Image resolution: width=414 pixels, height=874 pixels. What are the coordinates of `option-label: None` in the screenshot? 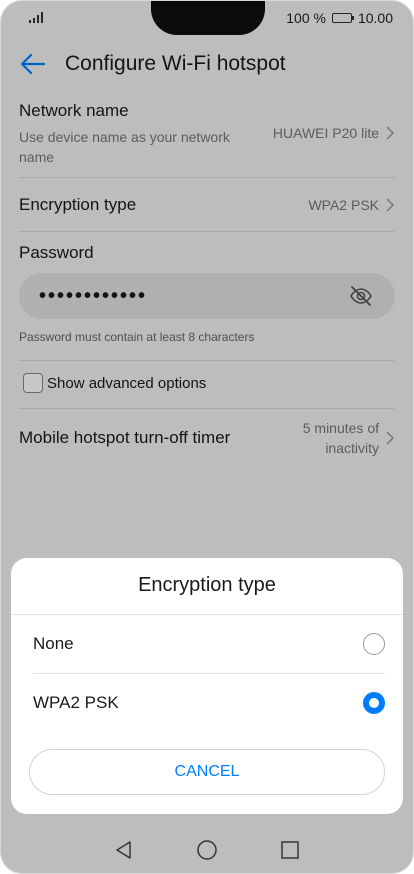 It's located at (53, 643).